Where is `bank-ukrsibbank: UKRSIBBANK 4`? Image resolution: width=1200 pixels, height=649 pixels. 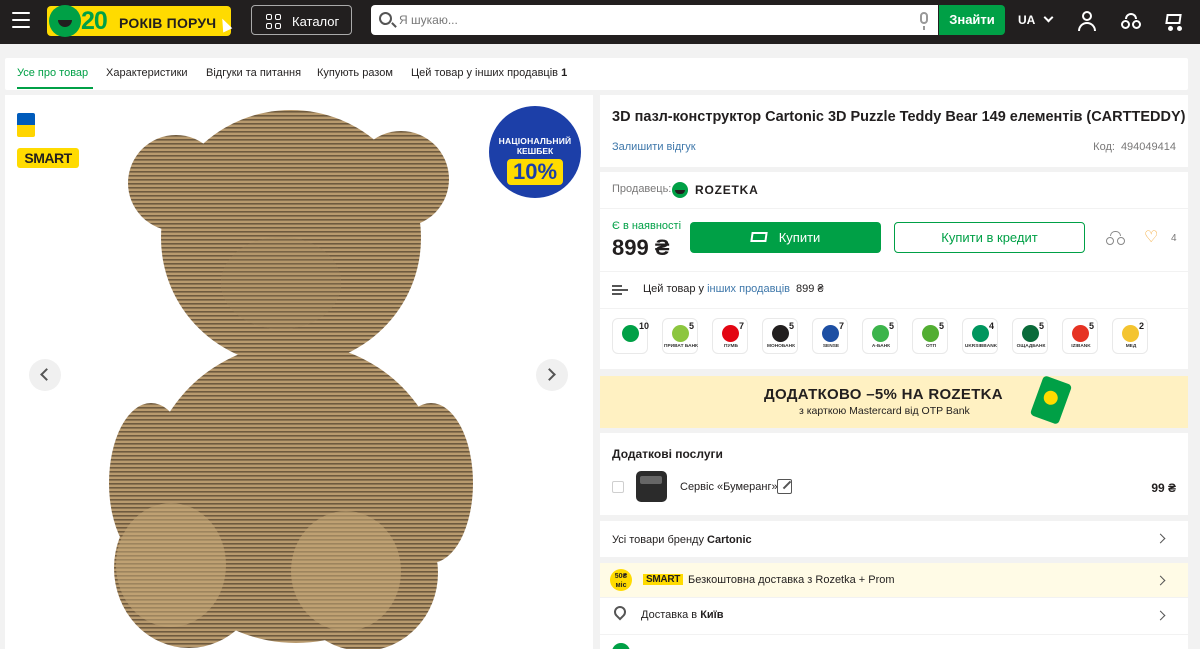 bank-ukrsibbank: UKRSIBBANK 4 is located at coordinates (980, 336).